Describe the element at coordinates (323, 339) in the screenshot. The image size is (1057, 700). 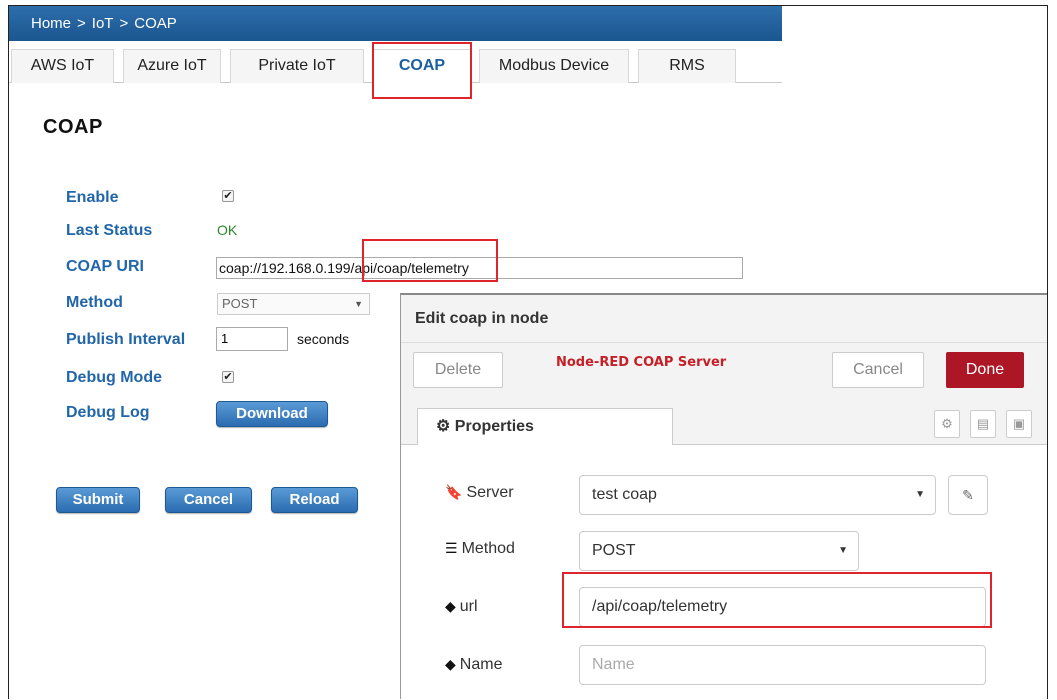
I see `interval-unit: seconds` at that location.